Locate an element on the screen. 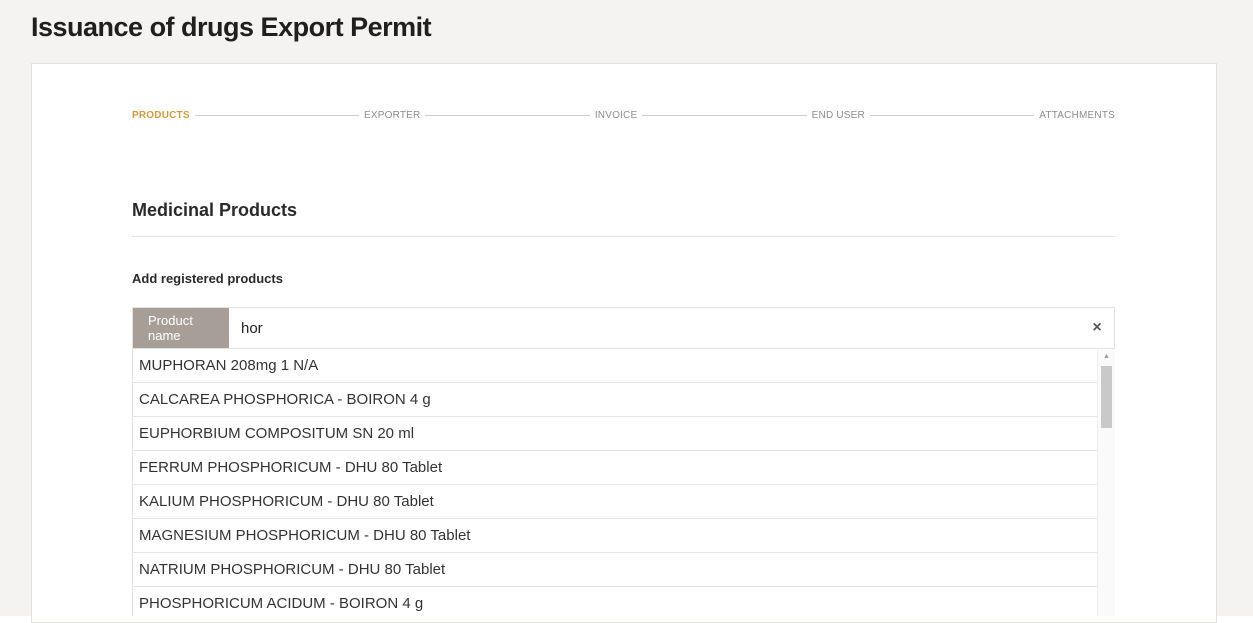 The width and height of the screenshot is (1253, 623). dropdown-scrollbar: ▲ is located at coordinates (1106, 482).